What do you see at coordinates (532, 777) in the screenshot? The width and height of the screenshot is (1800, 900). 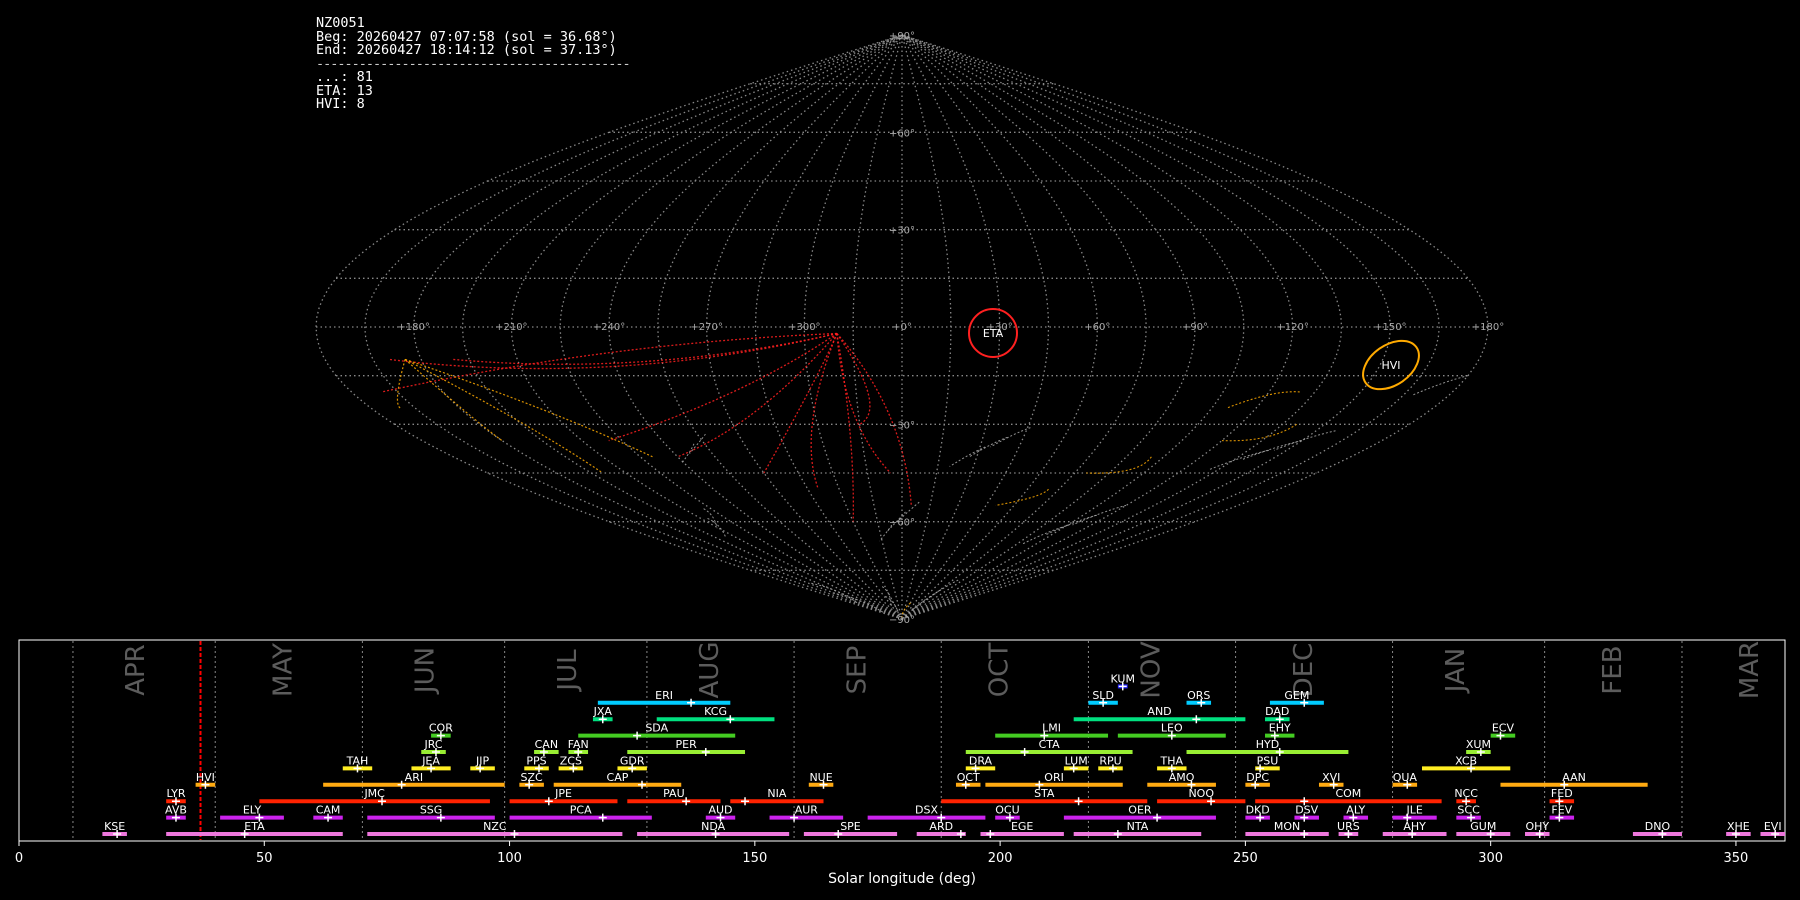 I see `shower-label: SZC` at bounding box center [532, 777].